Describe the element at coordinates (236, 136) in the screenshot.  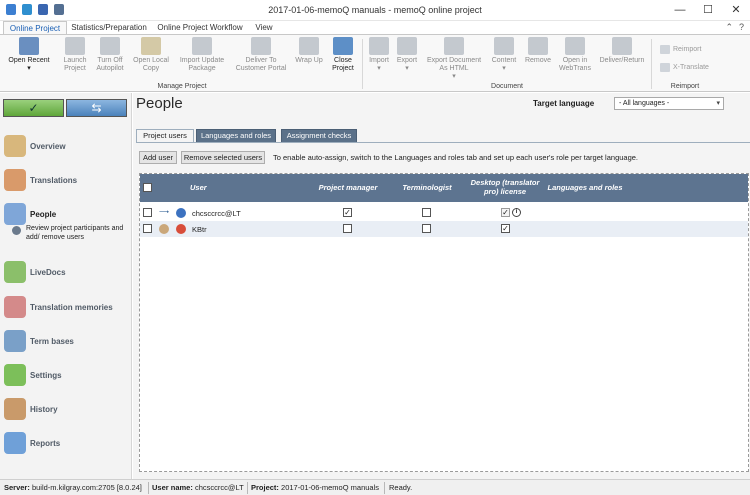
I see `tab-languages-and-roles: Languages and roles` at that location.